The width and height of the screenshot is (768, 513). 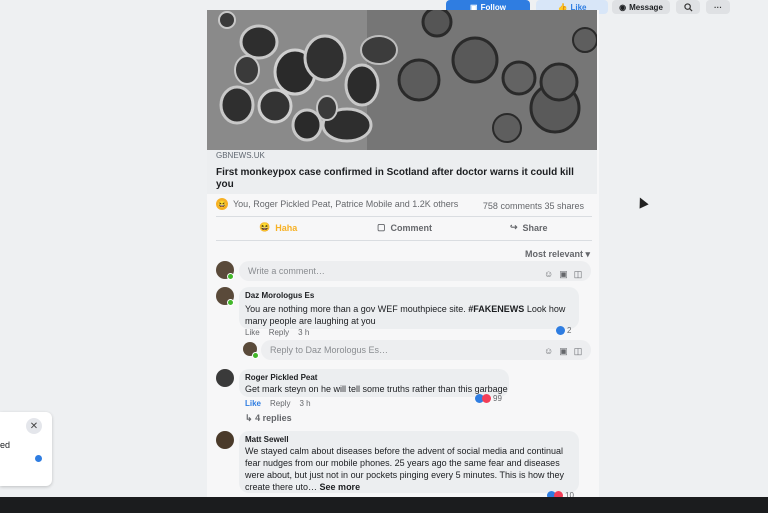 I want to click on comment-reactions: 2, so click(x=563, y=330).